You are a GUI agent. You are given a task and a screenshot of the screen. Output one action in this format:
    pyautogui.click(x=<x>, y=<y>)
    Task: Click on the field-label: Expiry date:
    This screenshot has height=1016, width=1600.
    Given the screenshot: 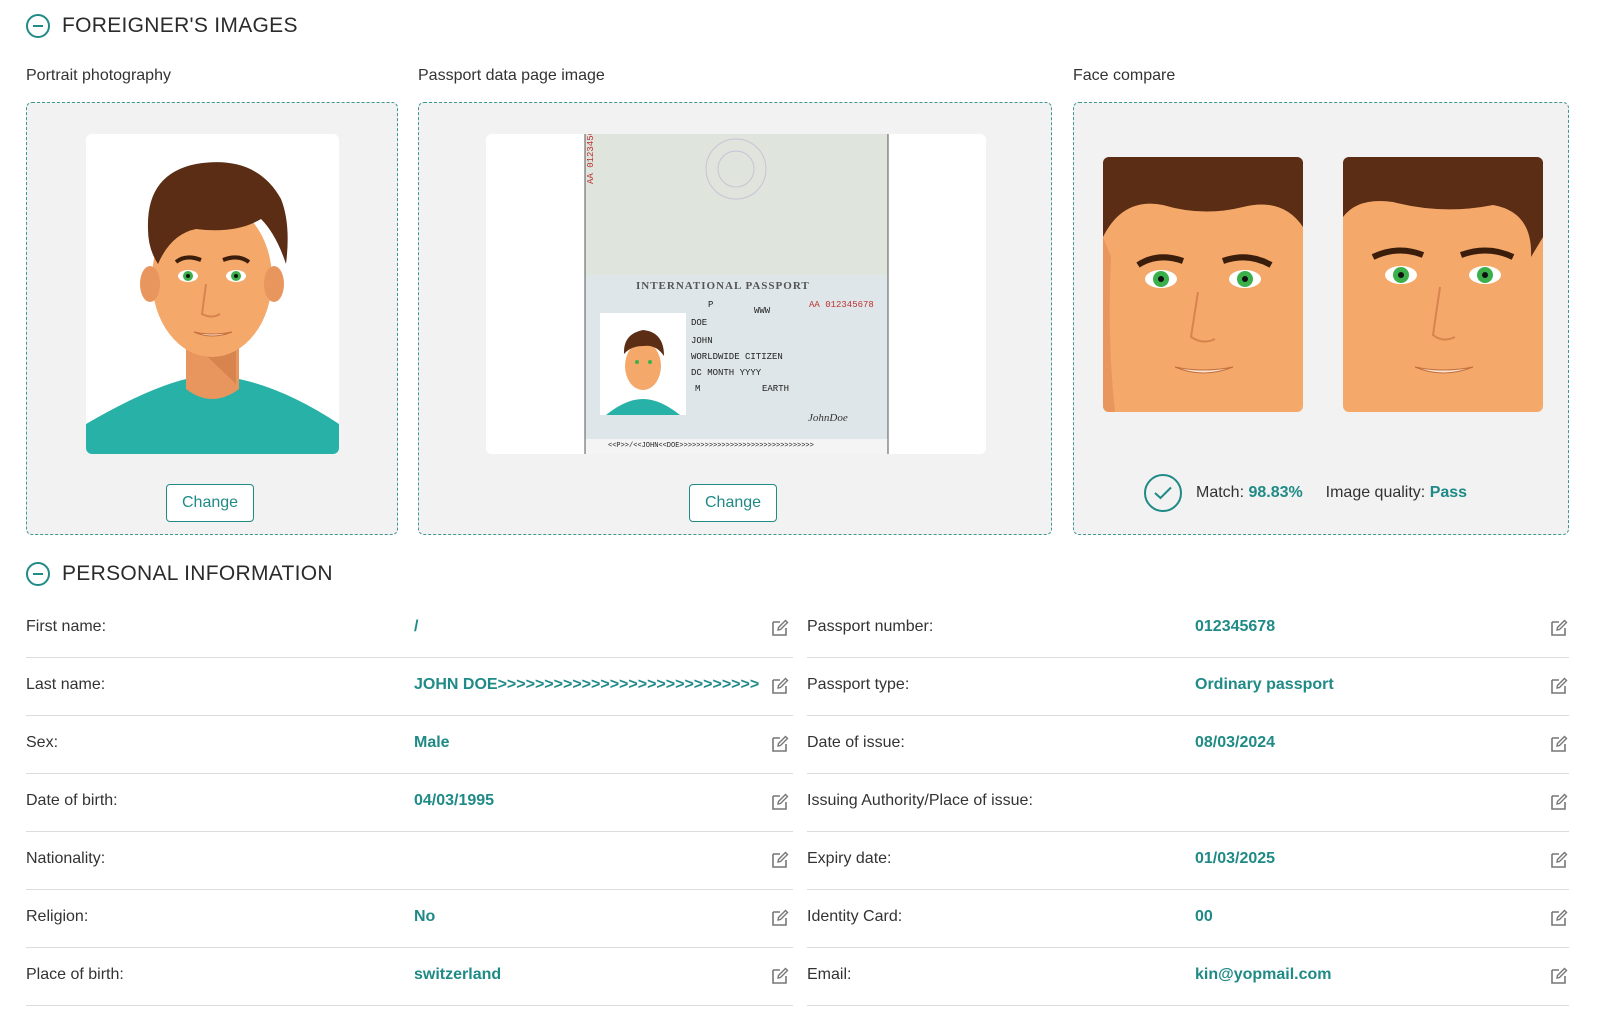 What is the action you would take?
    pyautogui.click(x=849, y=858)
    